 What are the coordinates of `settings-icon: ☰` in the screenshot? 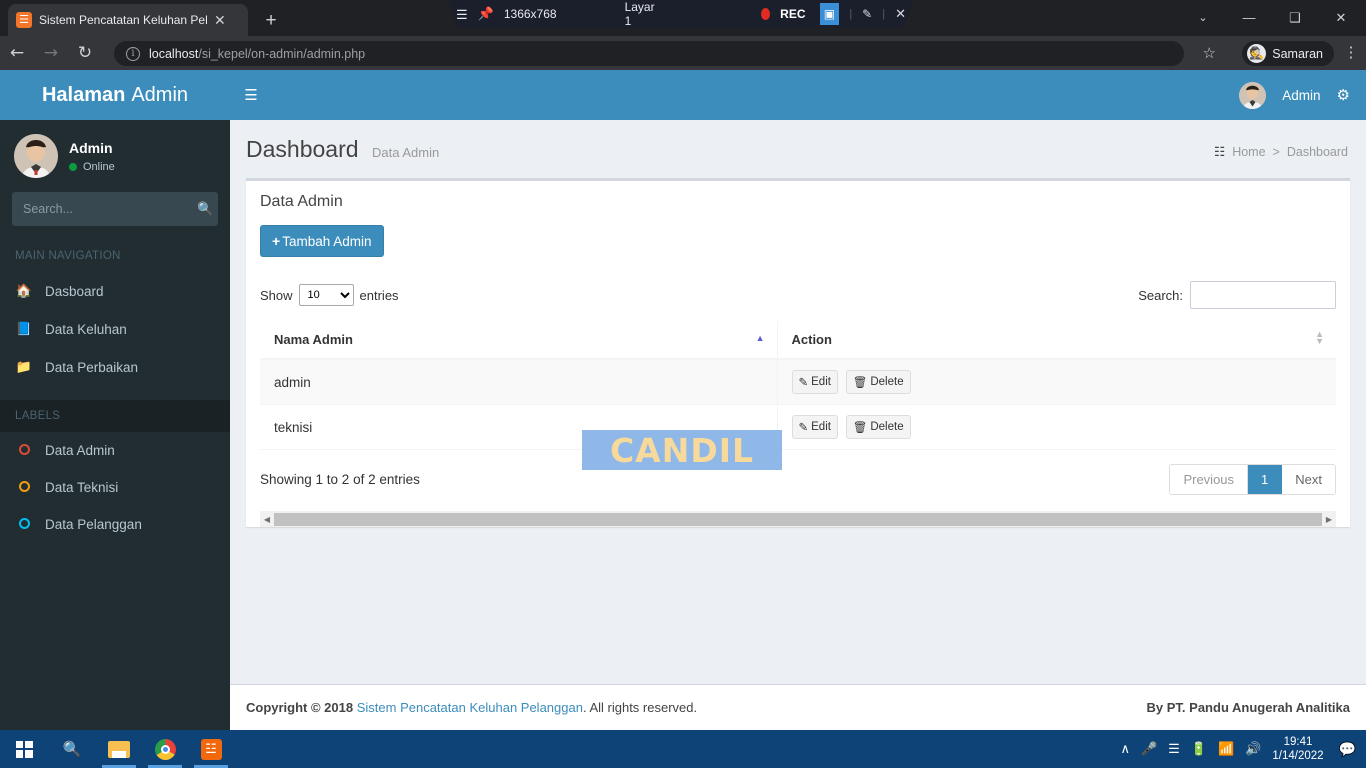 It's located at (1174, 749).